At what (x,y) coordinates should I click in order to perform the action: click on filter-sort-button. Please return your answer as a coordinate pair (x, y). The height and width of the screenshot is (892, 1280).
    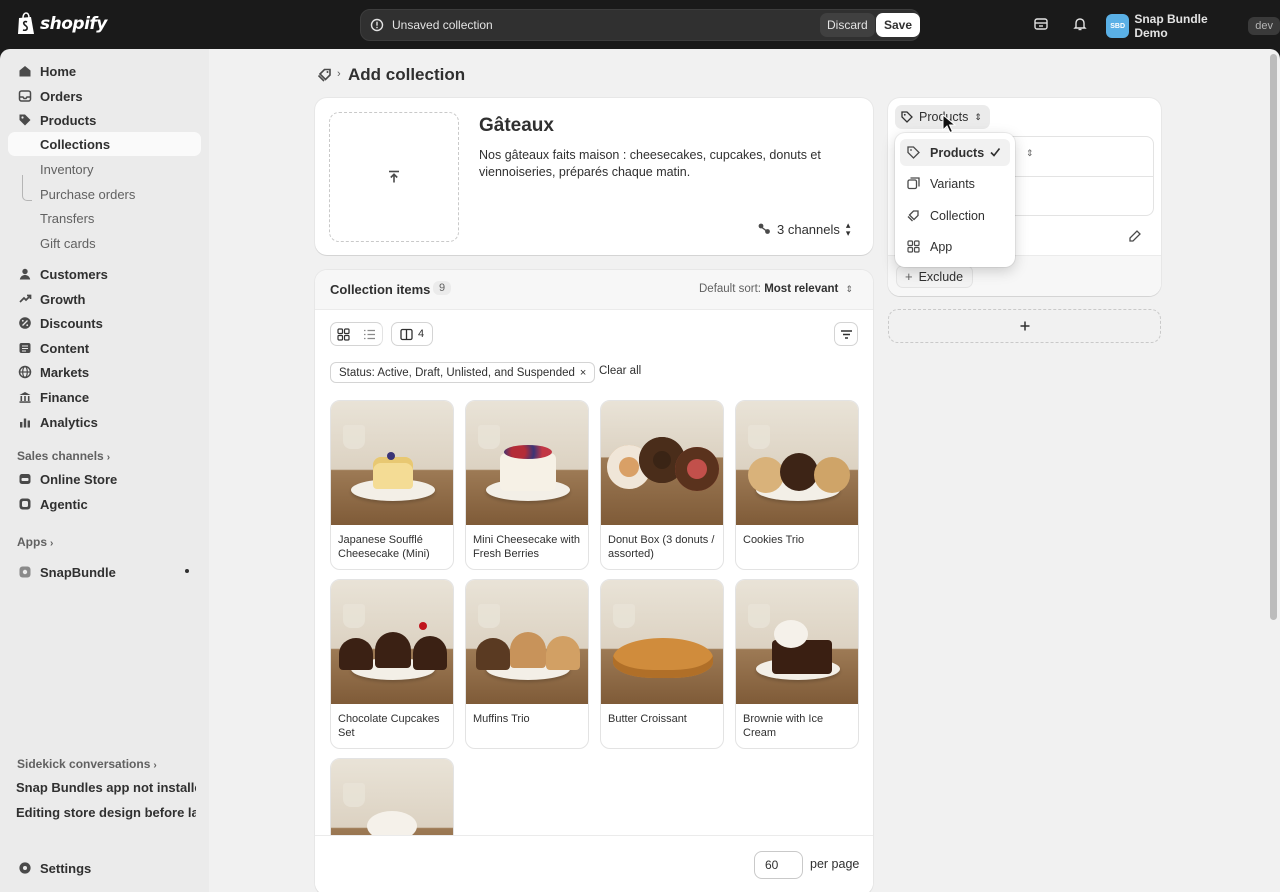
    Looking at the image, I should click on (846, 334).